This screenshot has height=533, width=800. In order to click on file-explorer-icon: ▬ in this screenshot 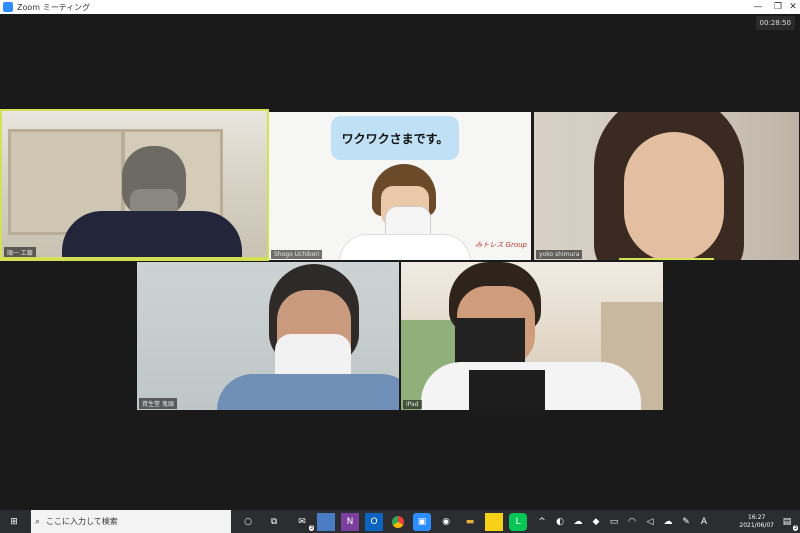, I will do `click(470, 522)`.